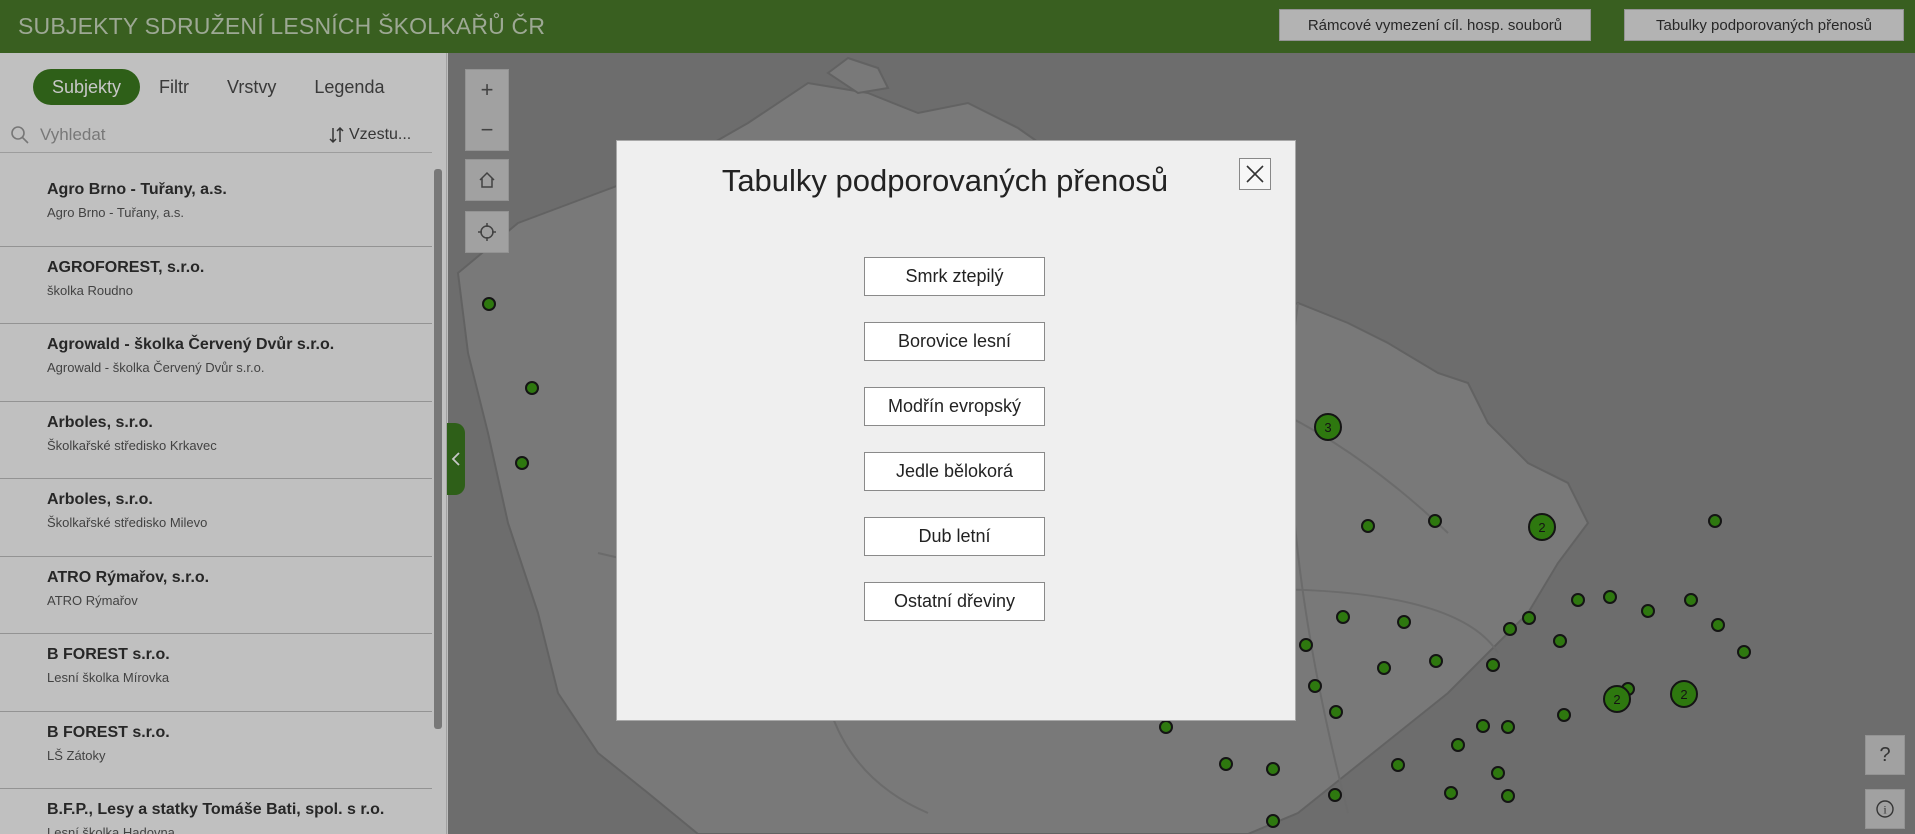  Describe the element at coordinates (954, 536) in the screenshot. I see `species-button-dub: Dub letní` at that location.